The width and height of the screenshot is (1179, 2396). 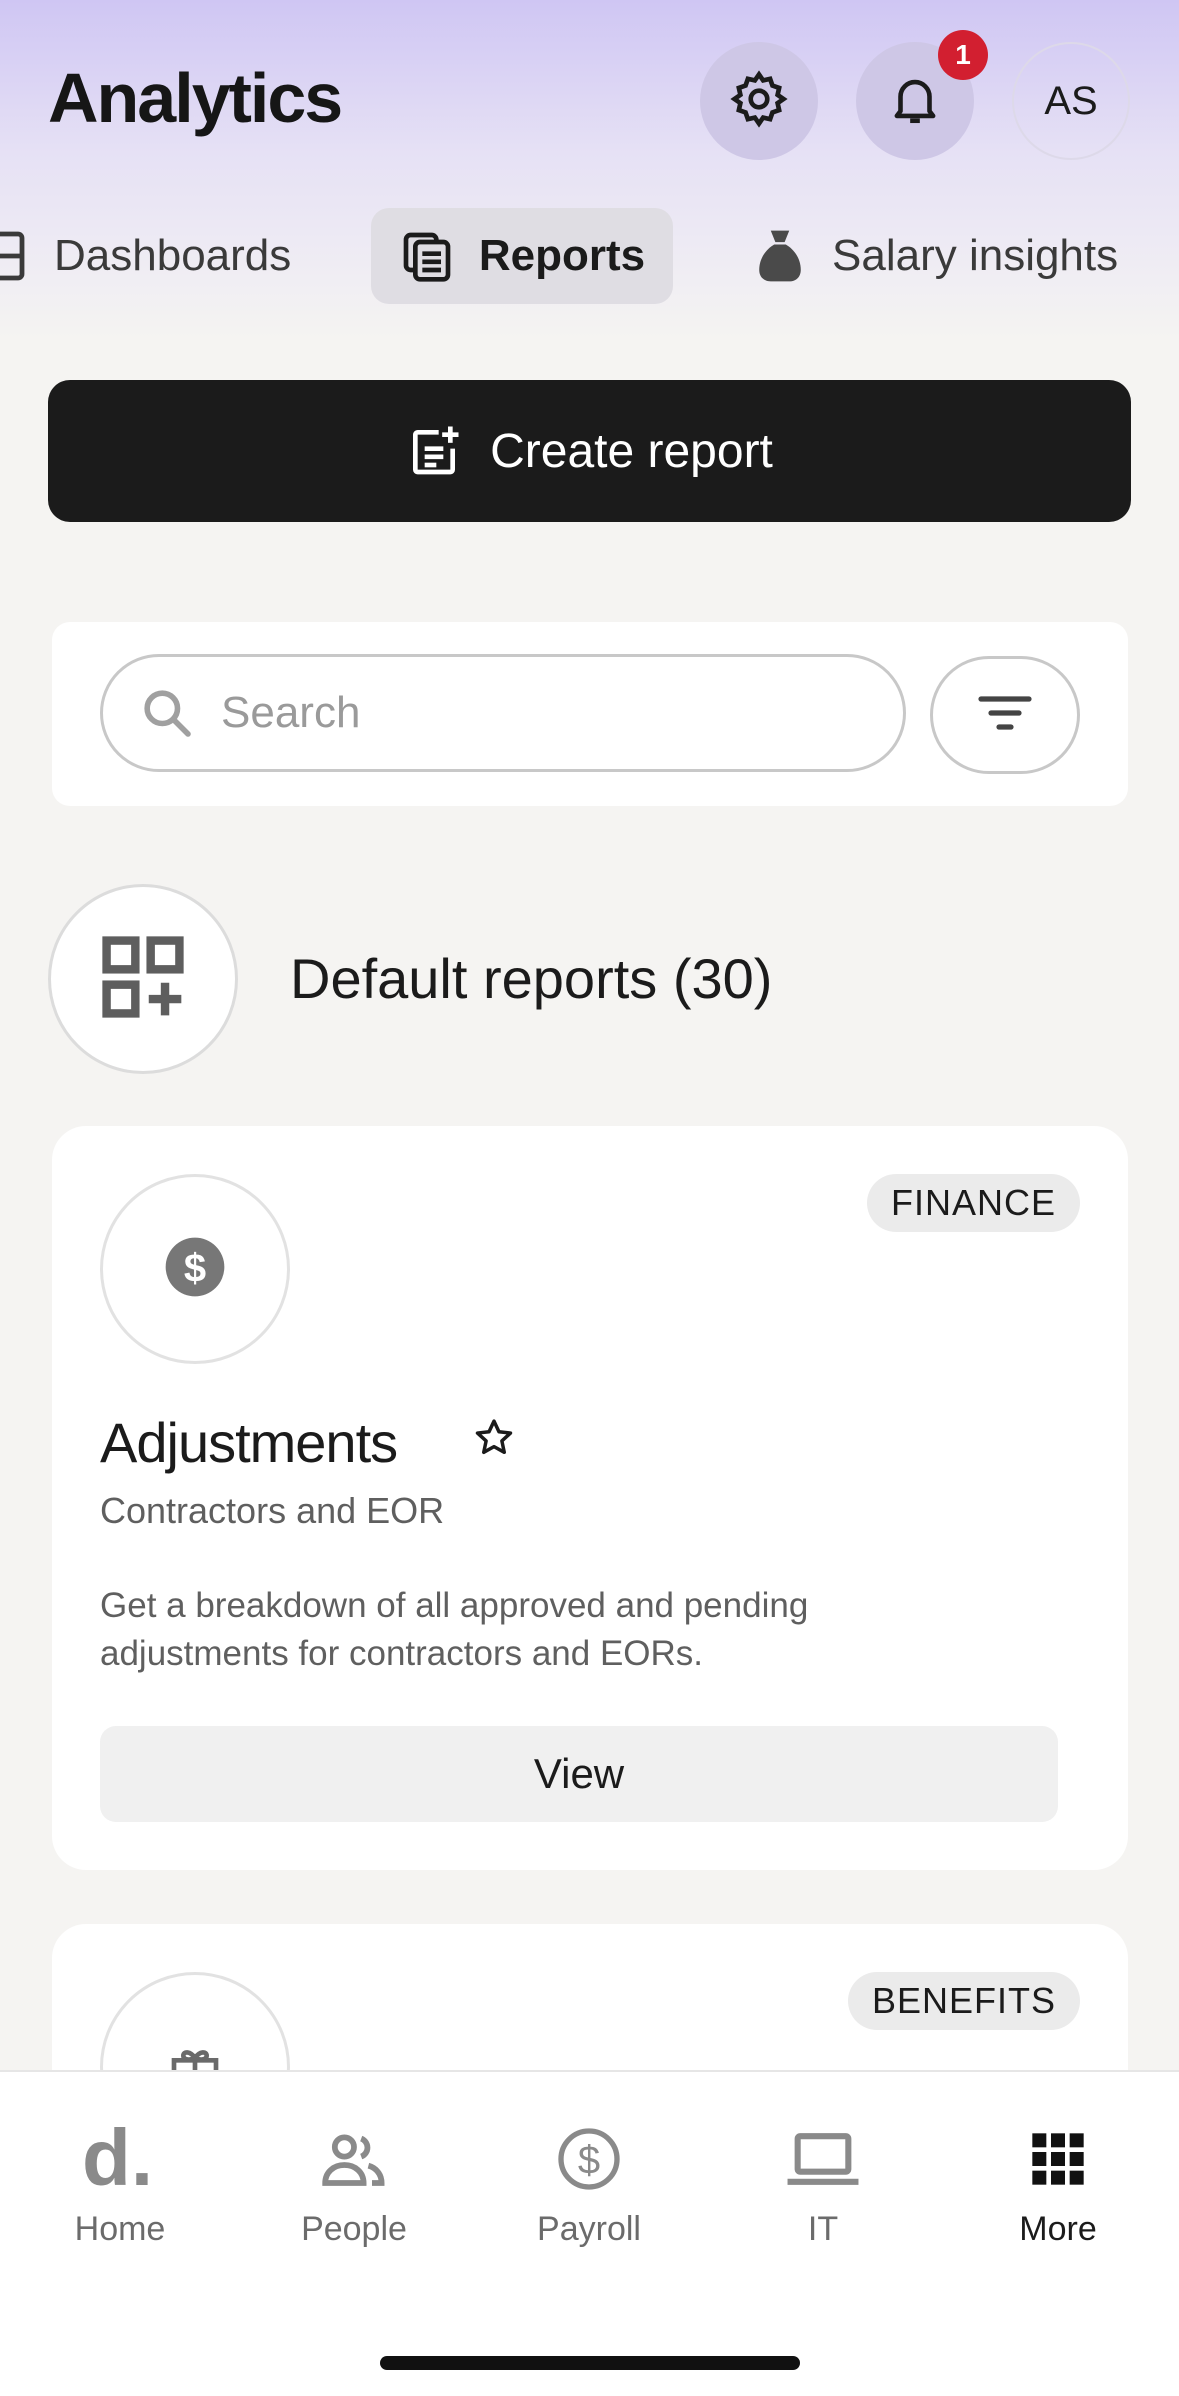 What do you see at coordinates (1058, 2229) in the screenshot?
I see `nav-label: More` at bounding box center [1058, 2229].